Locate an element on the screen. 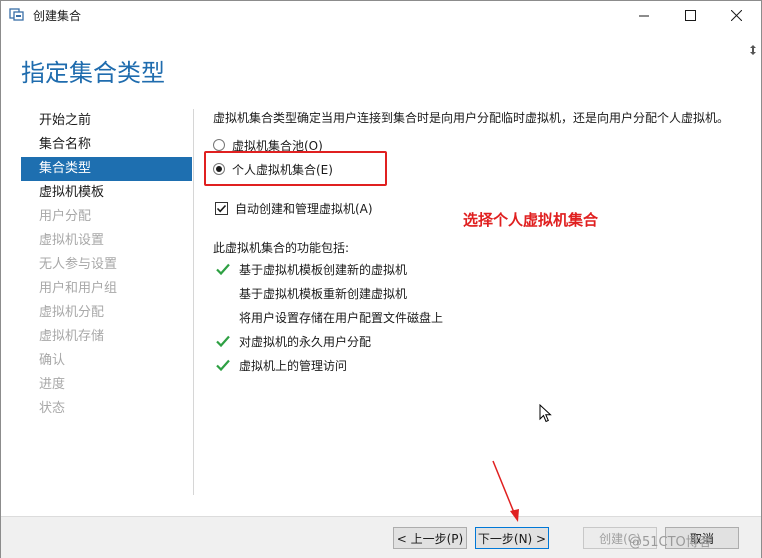 The image size is (762, 558). nav-item-confirmation: 确认 is located at coordinates (52, 360).